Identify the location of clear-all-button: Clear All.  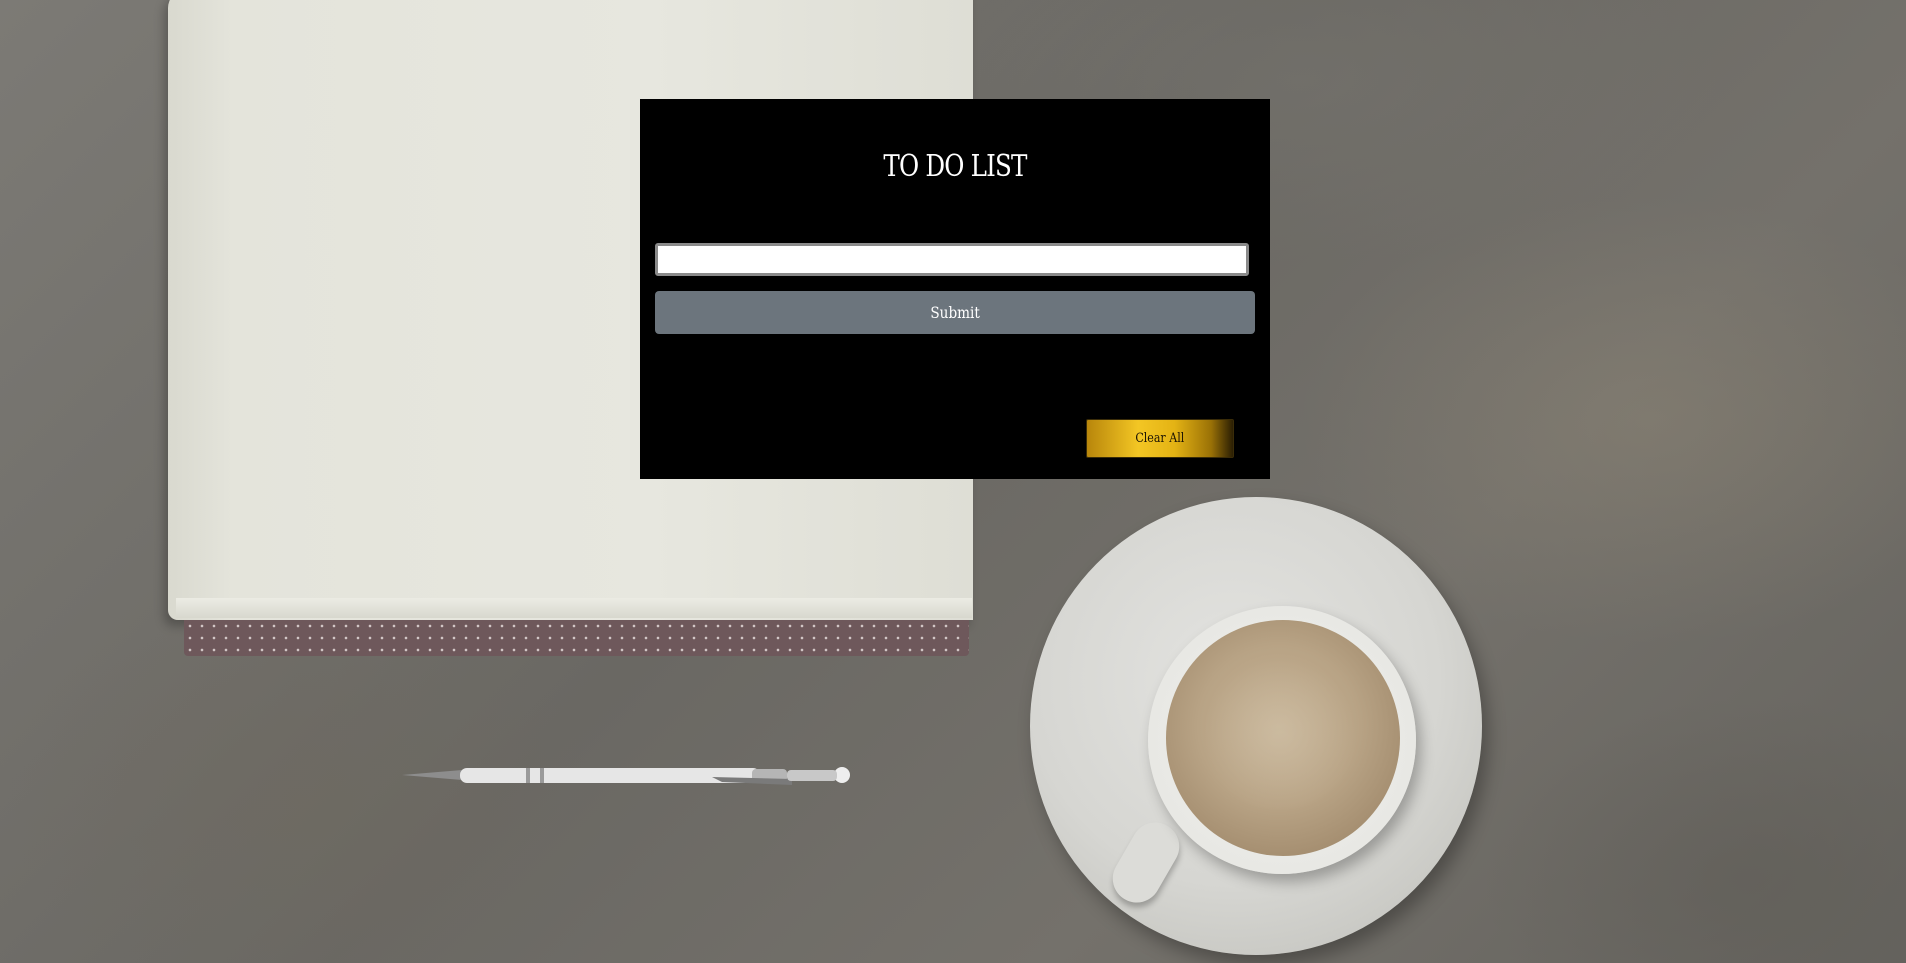
(1160, 438).